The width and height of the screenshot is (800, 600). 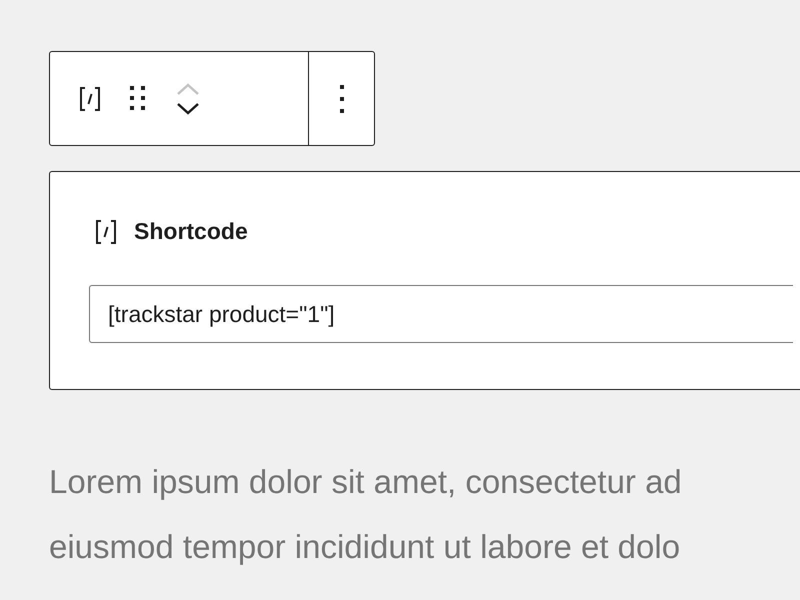 What do you see at coordinates (366, 482) in the screenshot?
I see `paragraph-line: Lorem ipsum dolor sit amet, consectetur ad` at bounding box center [366, 482].